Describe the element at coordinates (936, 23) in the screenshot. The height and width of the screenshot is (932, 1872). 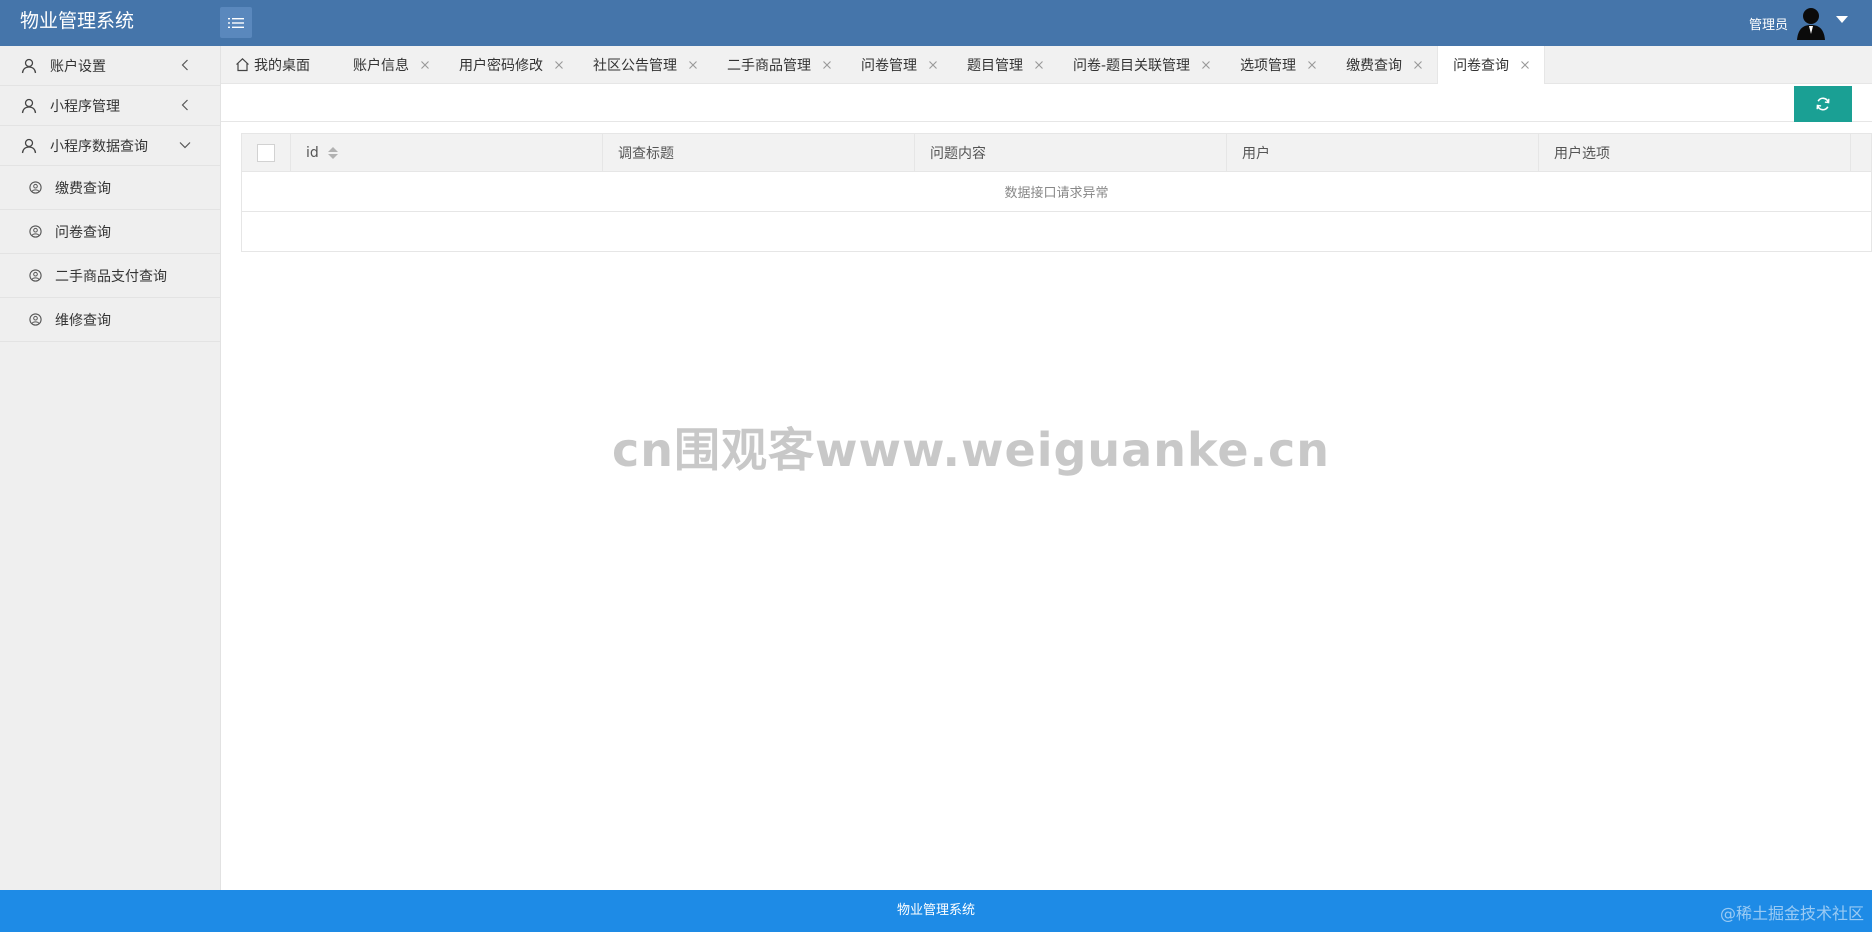
I see `top-header: 物业管理系统 管理员` at that location.